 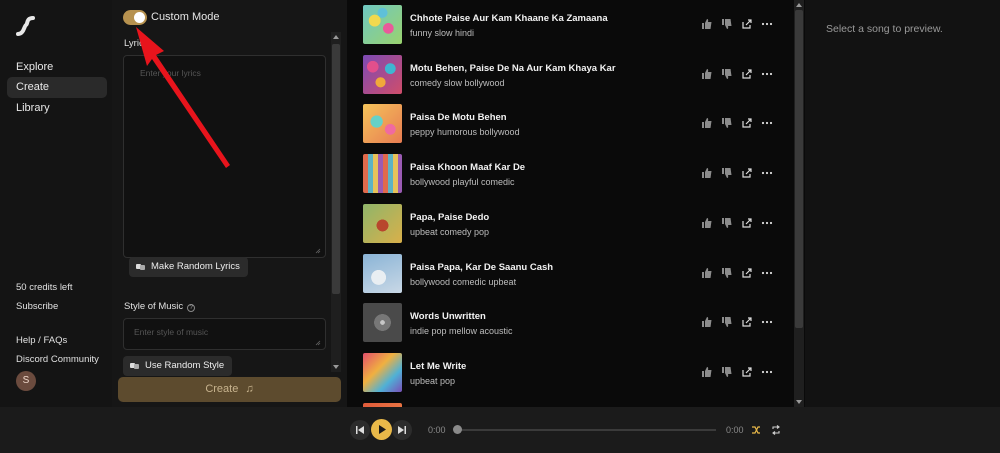 I want to click on current-time: 0:00, so click(x=437, y=430).